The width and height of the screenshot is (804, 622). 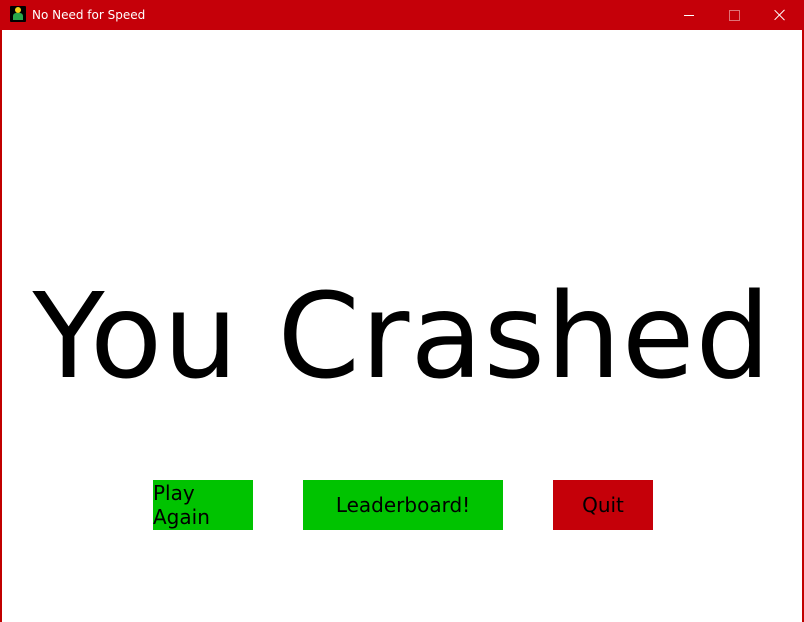 I want to click on close-button, so click(x=780, y=15).